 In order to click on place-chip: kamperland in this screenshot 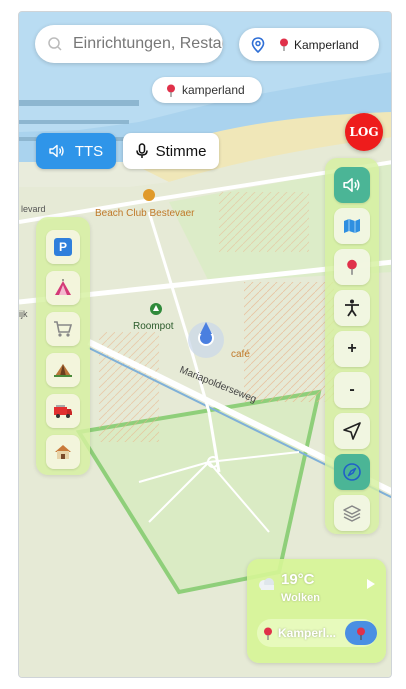, I will do `click(207, 90)`.